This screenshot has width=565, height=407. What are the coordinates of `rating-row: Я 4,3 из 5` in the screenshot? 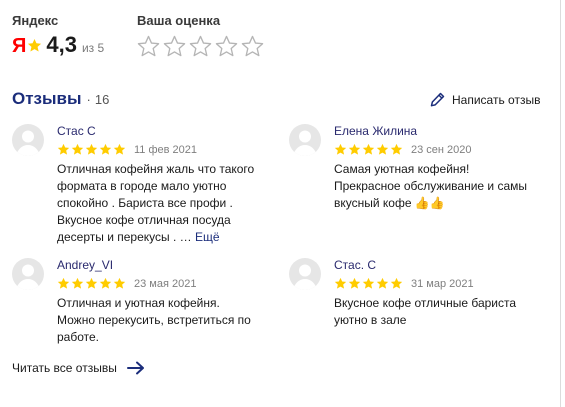 It's located at (58, 44).